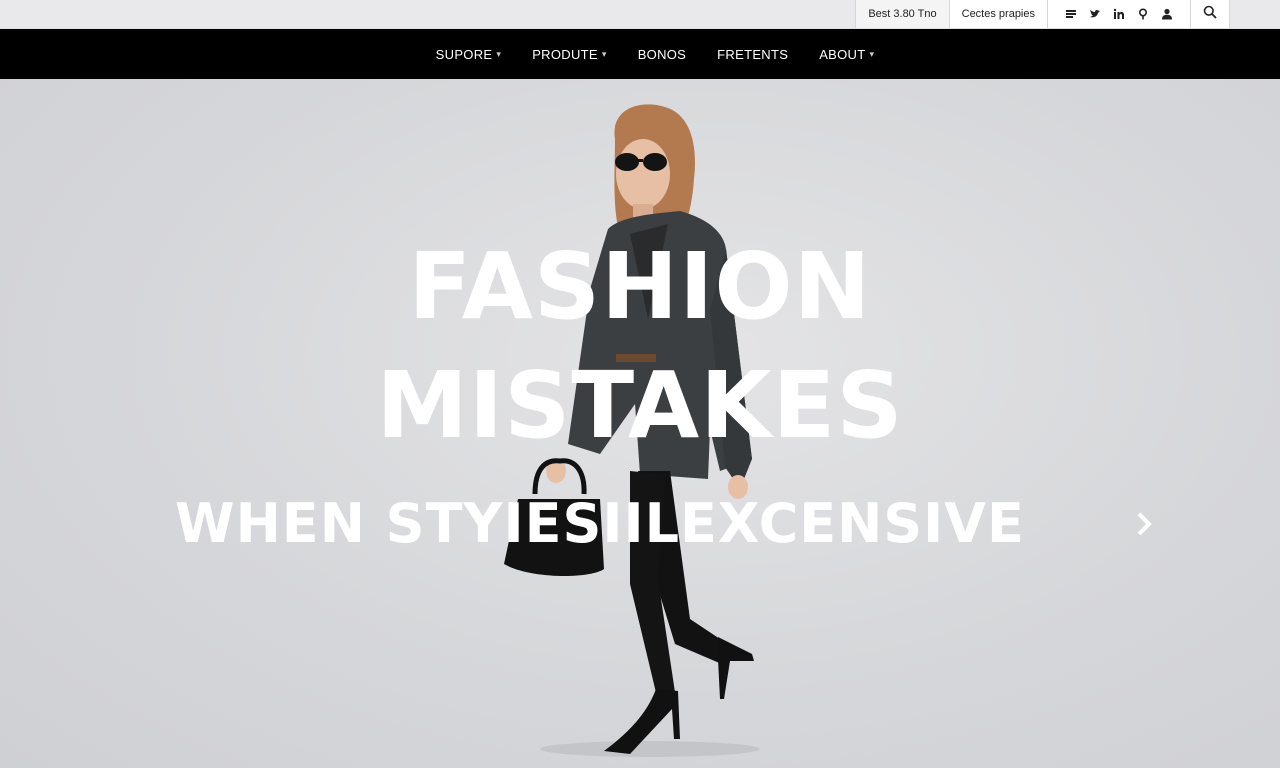  I want to click on search-icon, so click(1210, 14).